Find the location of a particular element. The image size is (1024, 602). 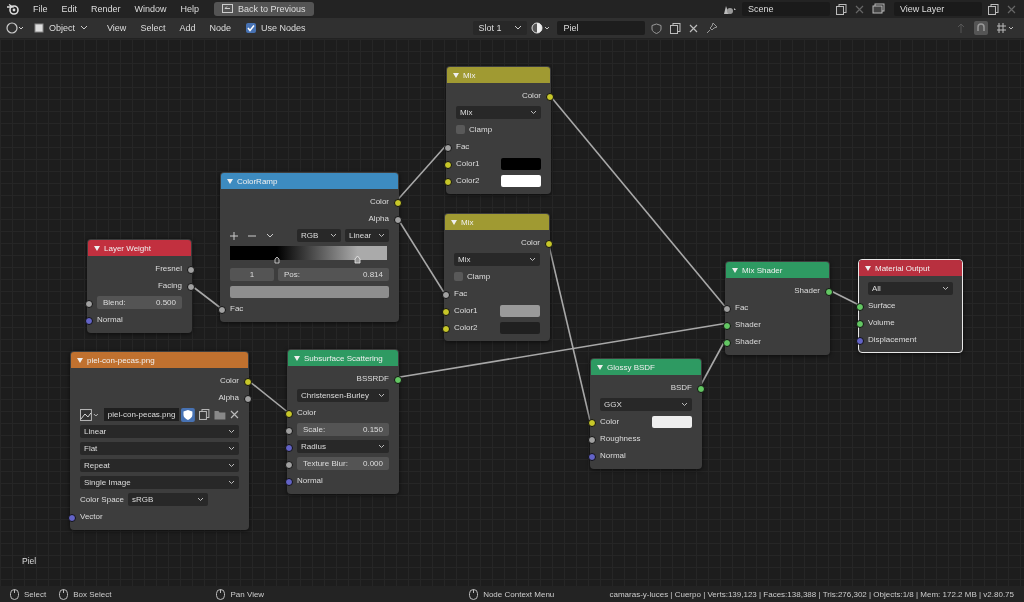

number-field: Scale: 0.150 is located at coordinates (343, 429).